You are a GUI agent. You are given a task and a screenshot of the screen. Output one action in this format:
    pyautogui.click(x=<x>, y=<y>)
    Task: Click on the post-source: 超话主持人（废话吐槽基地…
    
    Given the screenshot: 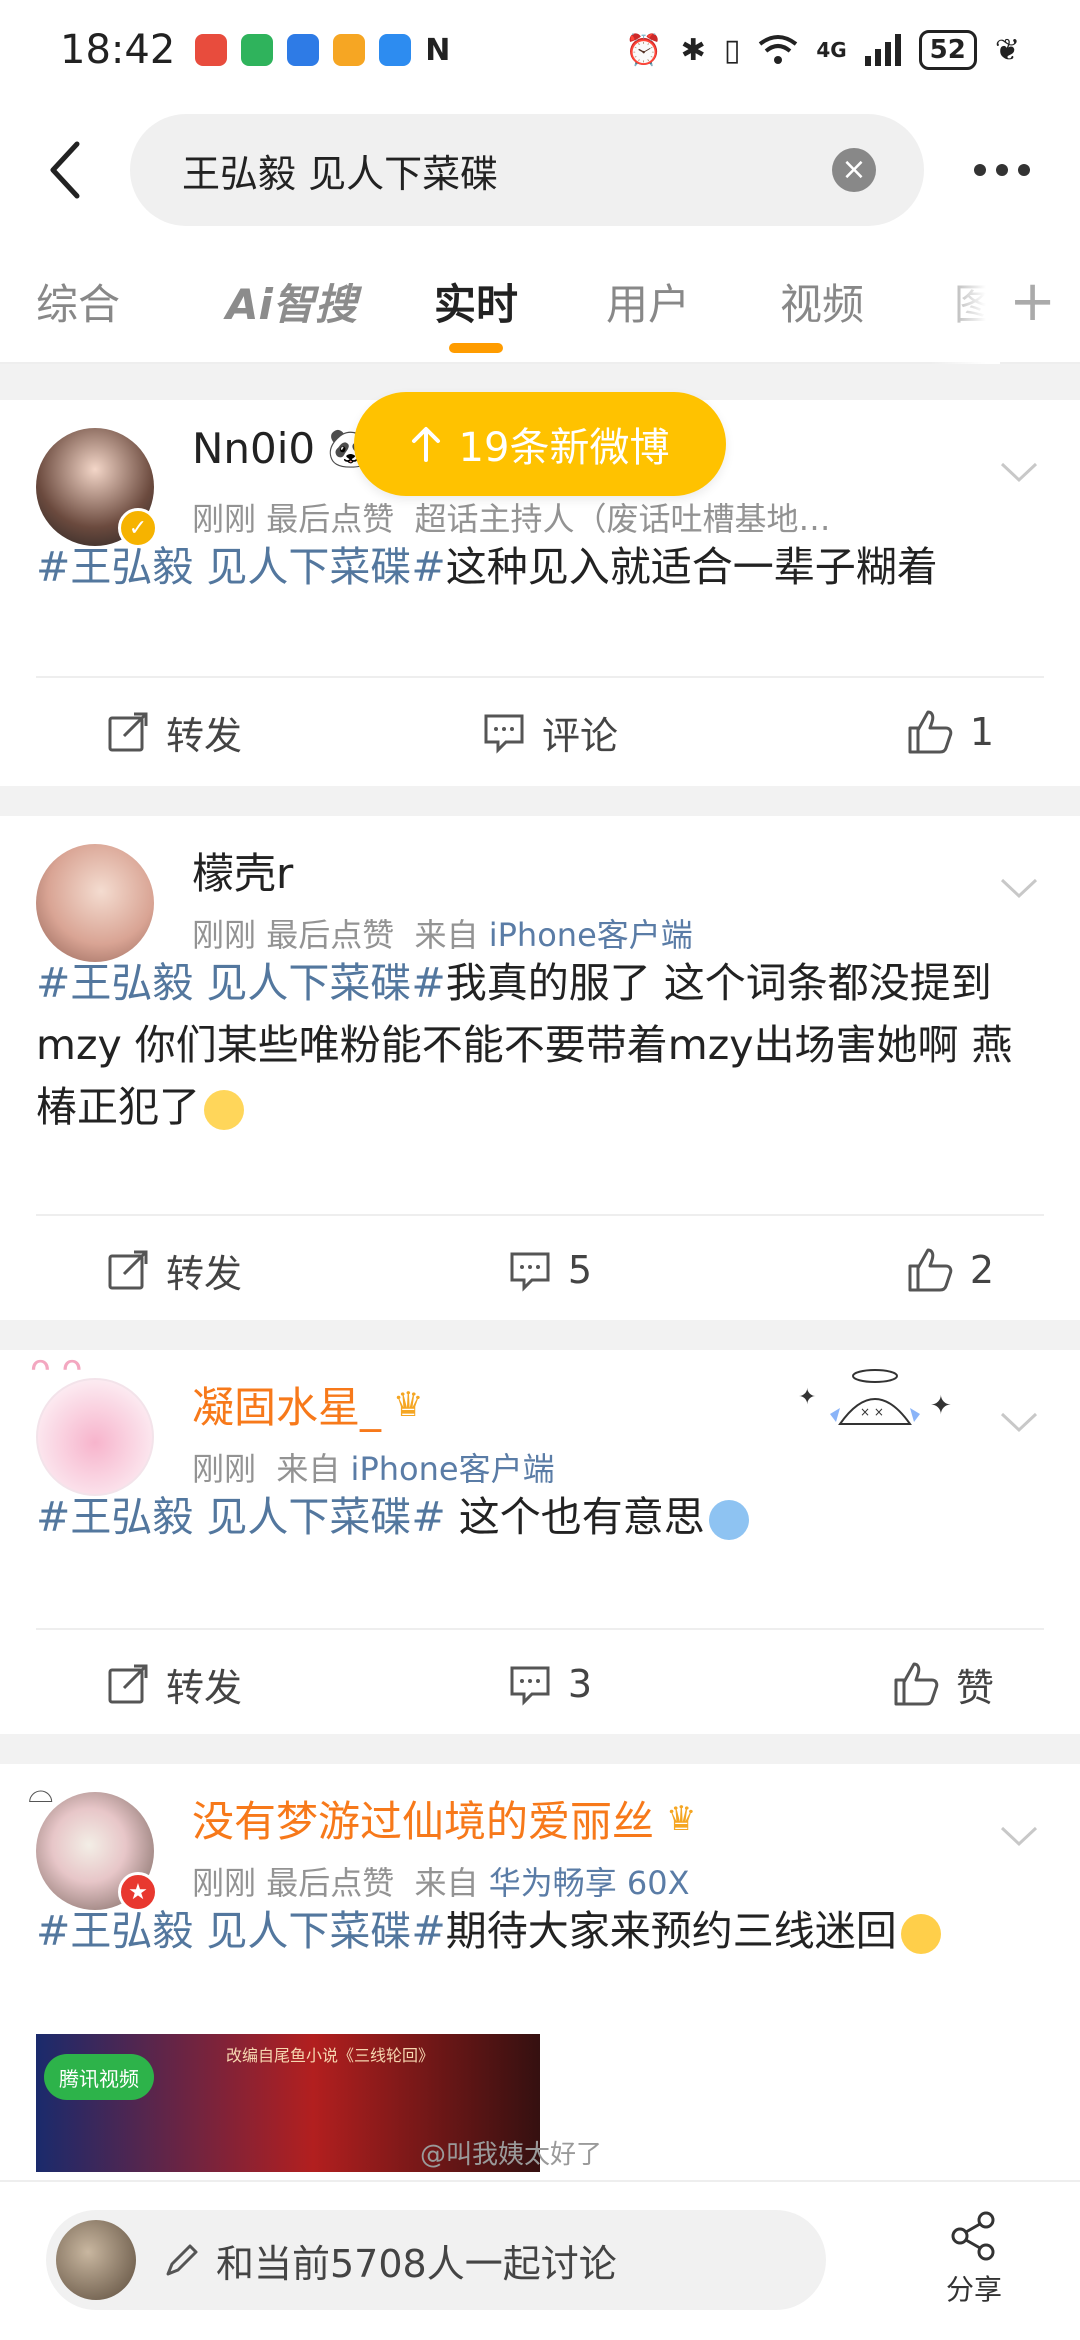 What is the action you would take?
    pyautogui.click(x=623, y=519)
    